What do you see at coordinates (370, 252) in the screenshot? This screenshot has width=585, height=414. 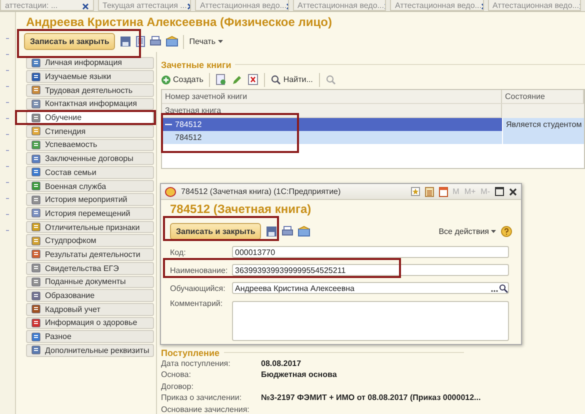 I see `text-field: 000013770` at bounding box center [370, 252].